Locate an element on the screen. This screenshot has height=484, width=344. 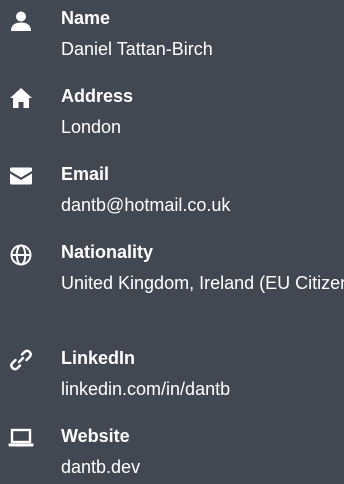
person-icon is located at coordinates (21, 21).